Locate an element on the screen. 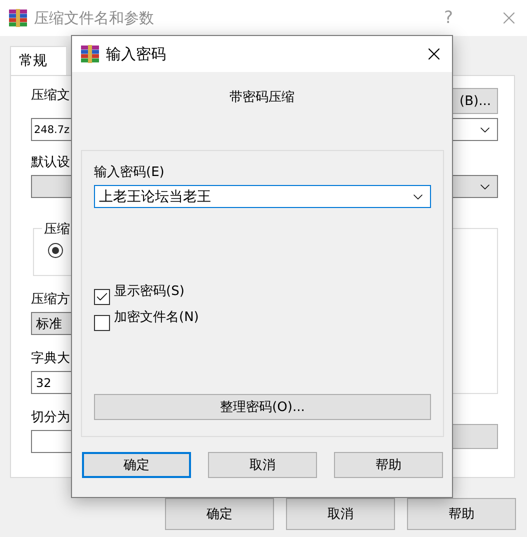  radio-button is located at coordinates (55, 250).